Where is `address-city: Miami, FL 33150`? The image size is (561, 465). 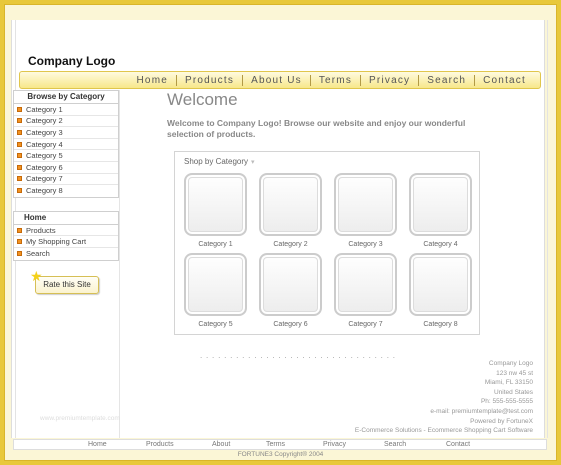 address-city: Miami, FL 33150 is located at coordinates (508, 383).